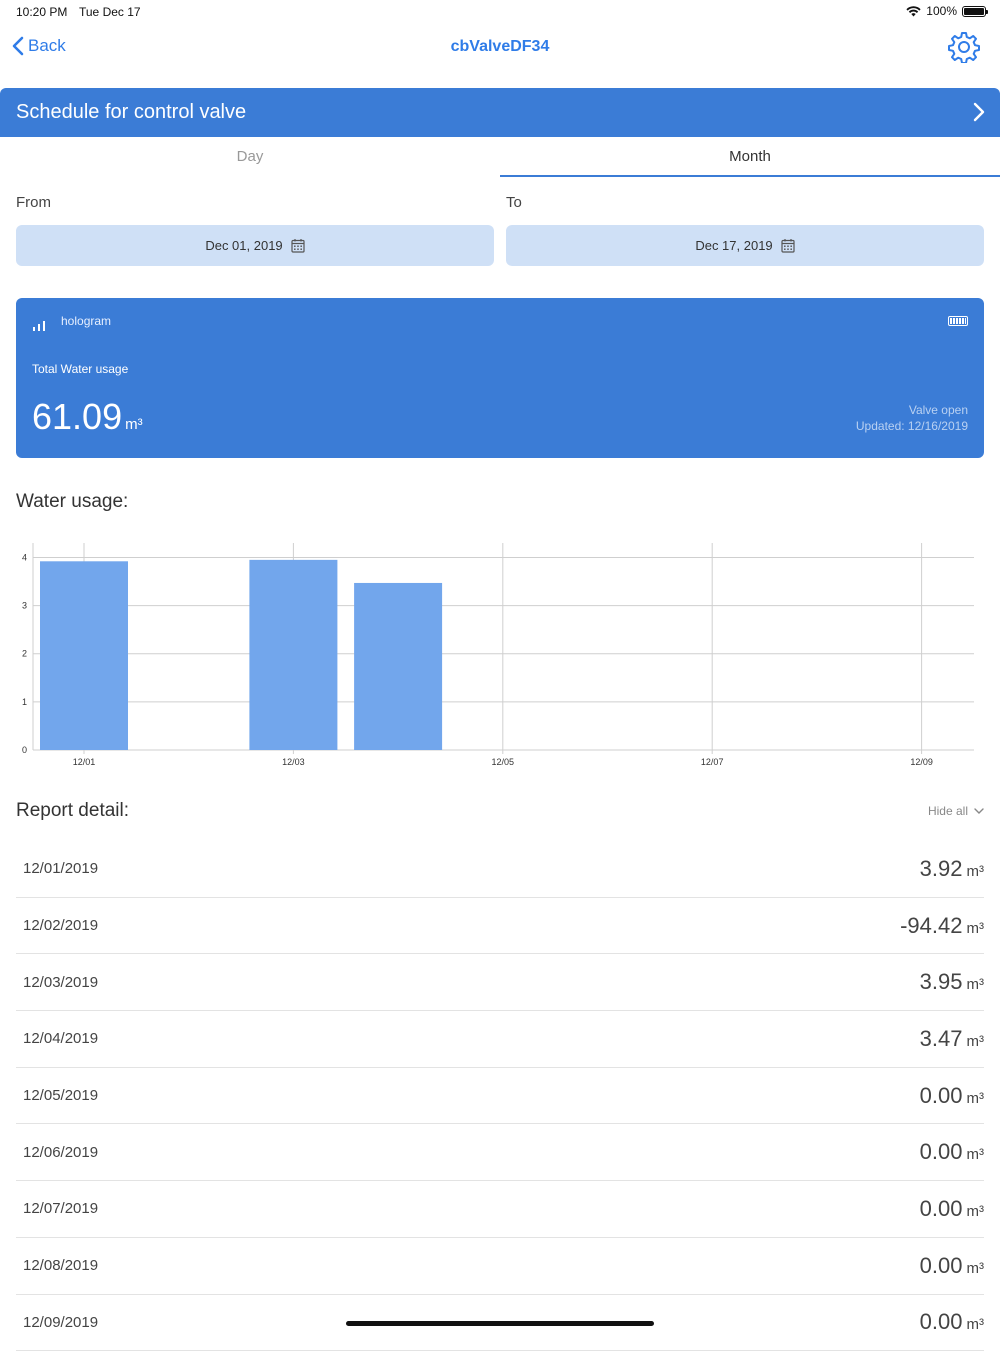  I want to click on schedule-banner: Schedule for control valve, so click(500, 112).